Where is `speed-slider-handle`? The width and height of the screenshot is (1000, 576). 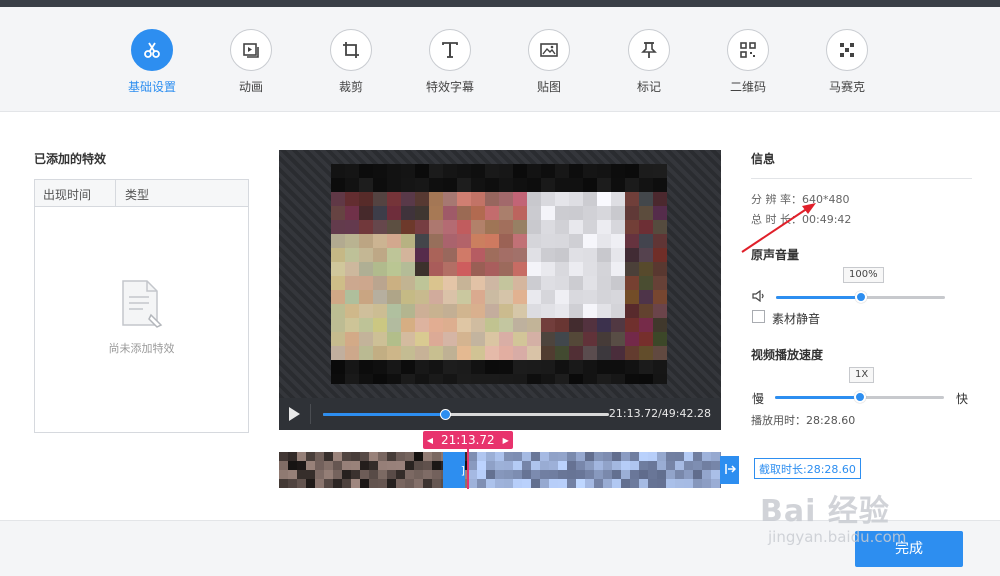 speed-slider-handle is located at coordinates (859, 397).